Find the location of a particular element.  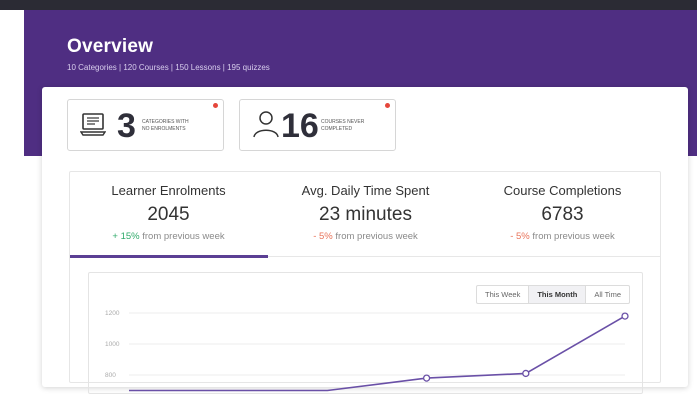

stat-courses-never-completed: 16 COURSES NEVER COMPLETED is located at coordinates (317, 125).